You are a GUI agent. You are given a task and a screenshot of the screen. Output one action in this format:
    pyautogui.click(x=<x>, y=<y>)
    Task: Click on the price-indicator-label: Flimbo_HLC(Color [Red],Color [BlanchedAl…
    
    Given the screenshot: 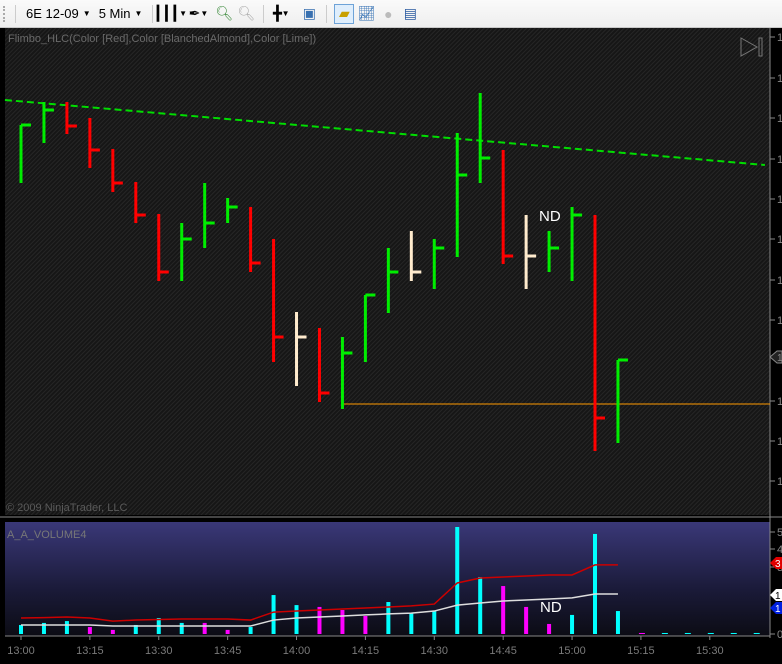 What is the action you would take?
    pyautogui.click(x=162, y=39)
    